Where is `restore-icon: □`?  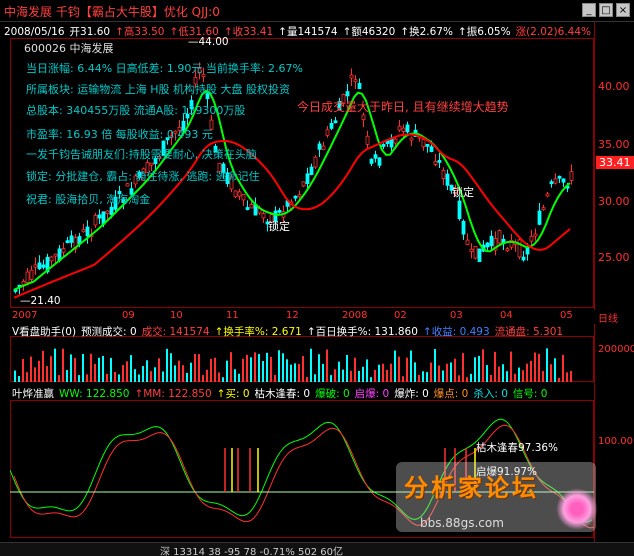 restore-icon: □ is located at coordinates (606, 10).